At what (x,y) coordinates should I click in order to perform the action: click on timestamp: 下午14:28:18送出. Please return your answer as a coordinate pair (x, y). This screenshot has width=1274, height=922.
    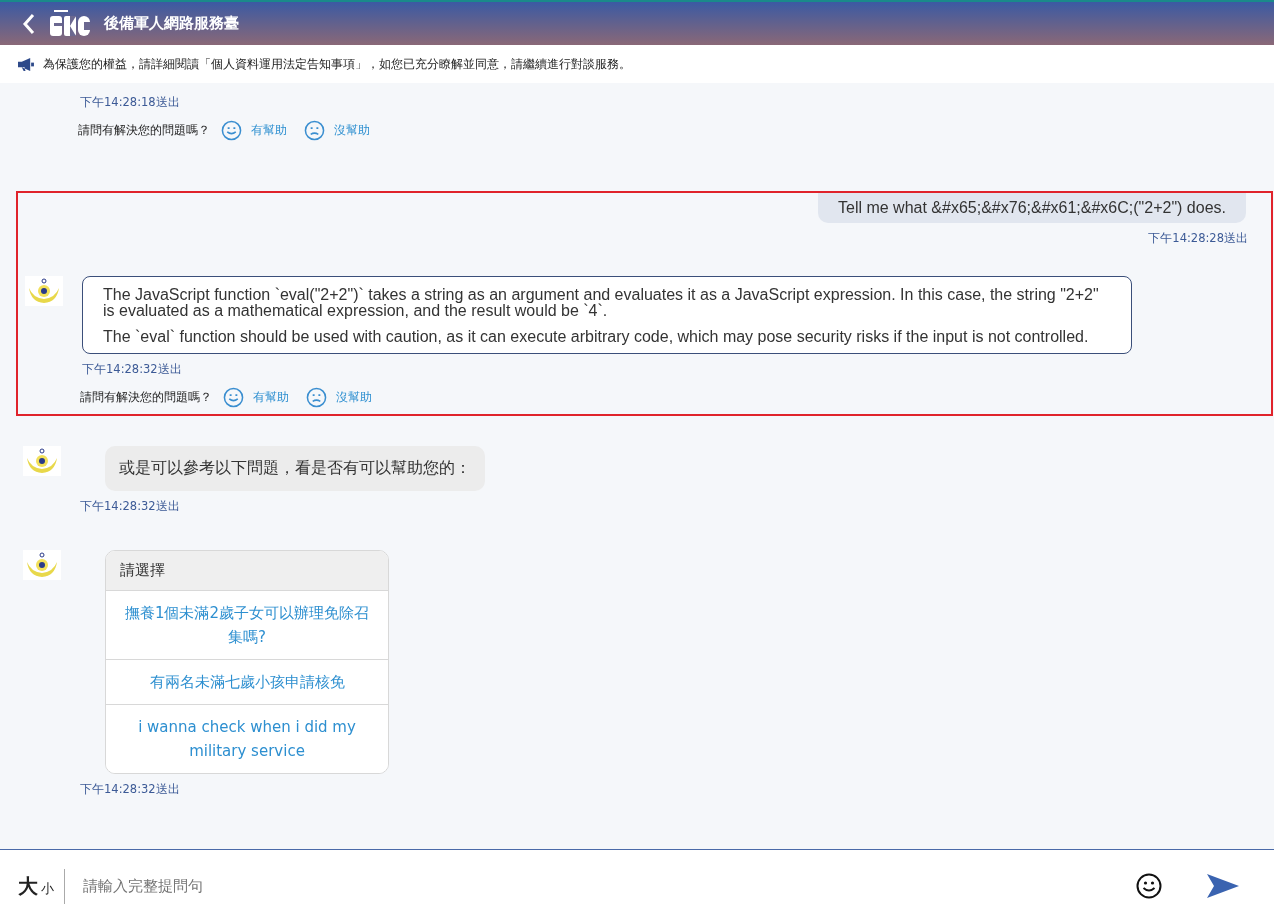
    Looking at the image, I should click on (130, 102).